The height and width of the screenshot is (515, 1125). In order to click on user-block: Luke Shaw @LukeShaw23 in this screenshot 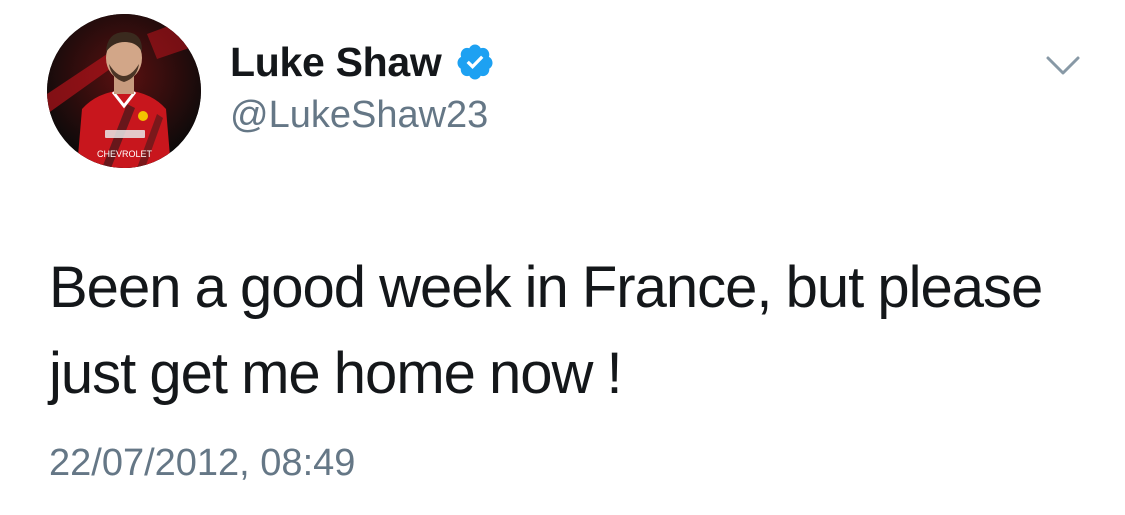, I will do `click(362, 86)`.